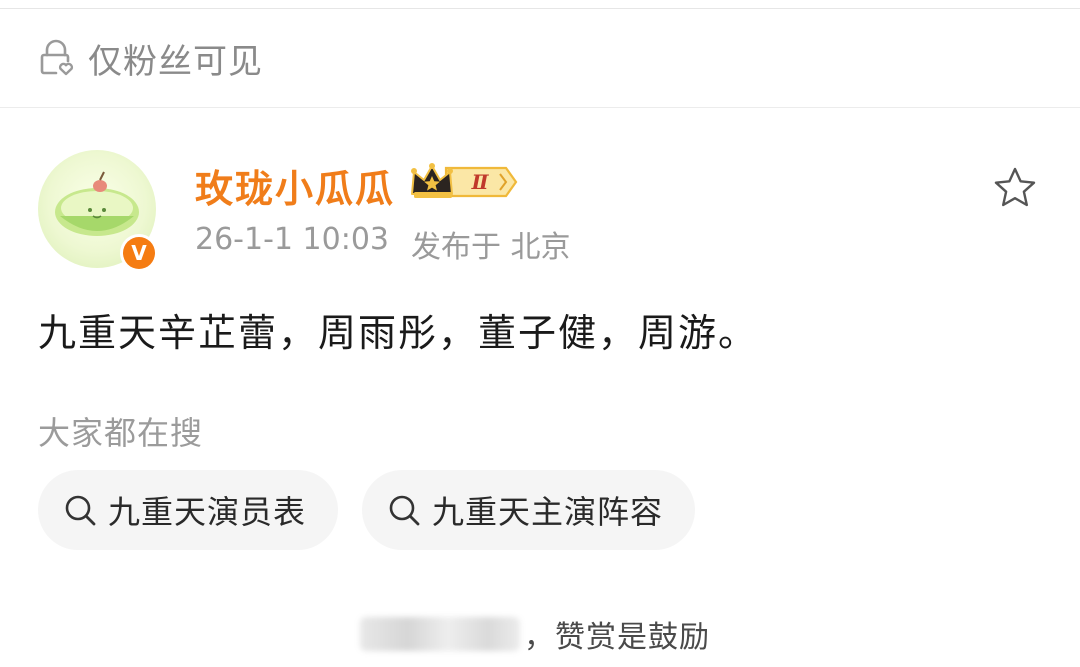 This screenshot has height=667, width=1080. I want to click on member-level: Ⅱ, so click(480, 182).